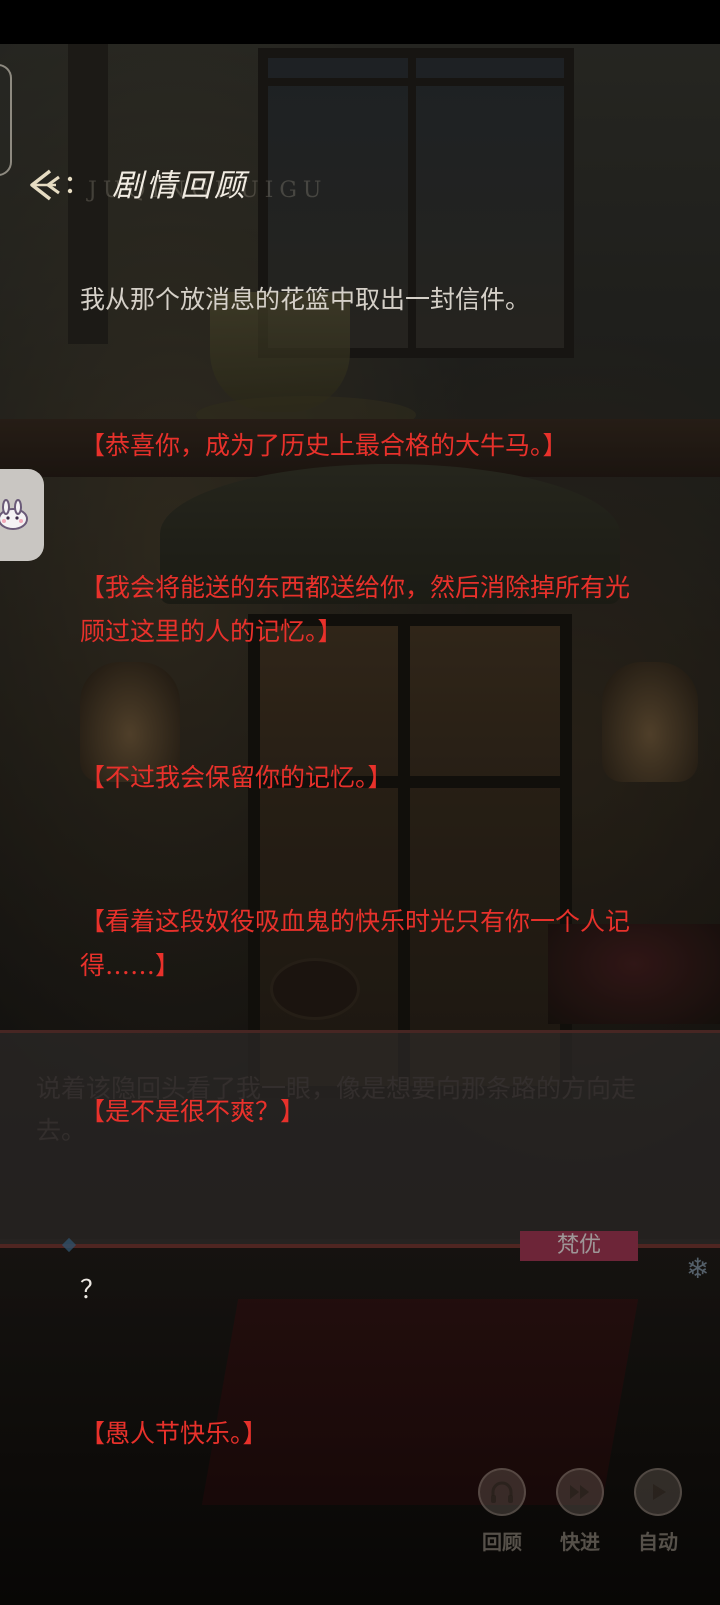 This screenshot has height=1605, width=720. Describe the element at coordinates (174, 1433) in the screenshot. I see `log-entry: 【愚人节快乐。】` at that location.